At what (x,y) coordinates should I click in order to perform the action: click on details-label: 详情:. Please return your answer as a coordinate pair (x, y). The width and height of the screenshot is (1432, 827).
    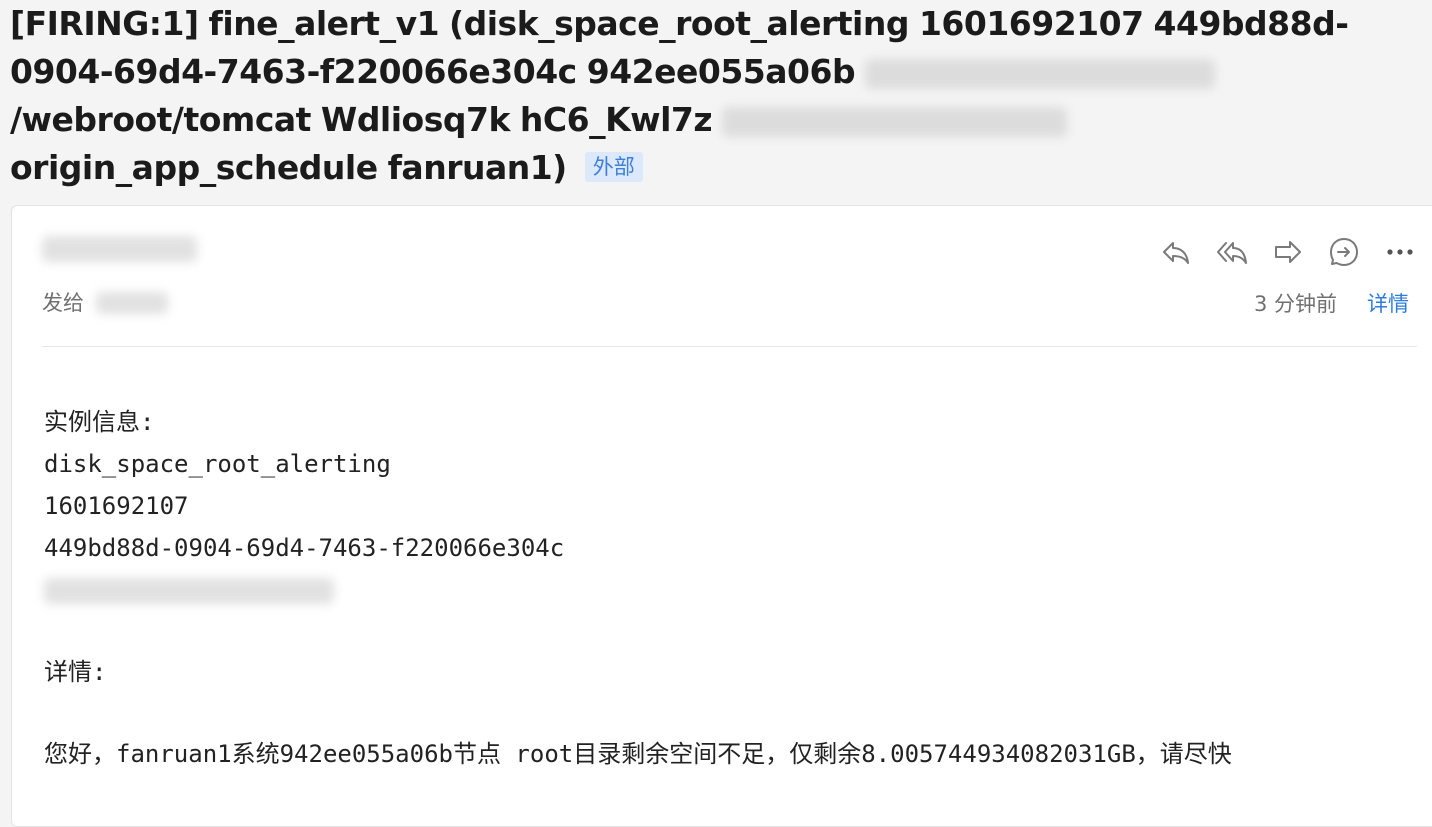
    Looking at the image, I should click on (75, 672).